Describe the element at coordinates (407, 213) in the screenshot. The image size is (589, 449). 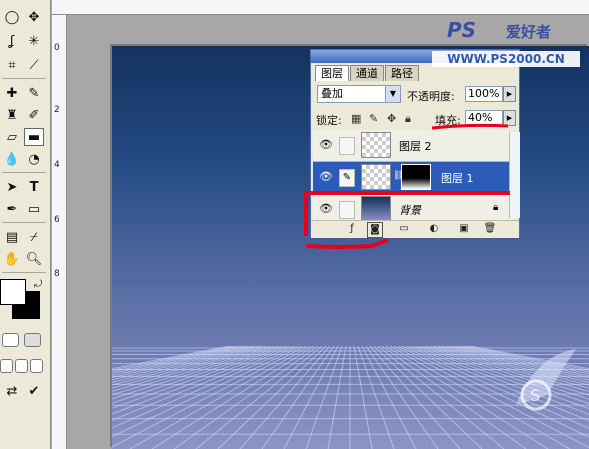
I see `layer-highlight-annotation` at that location.